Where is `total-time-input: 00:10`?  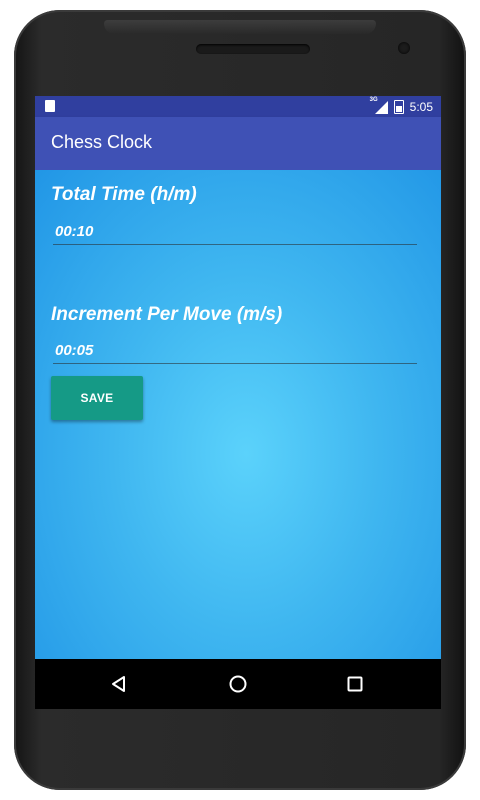
total-time-input: 00:10 is located at coordinates (235, 231).